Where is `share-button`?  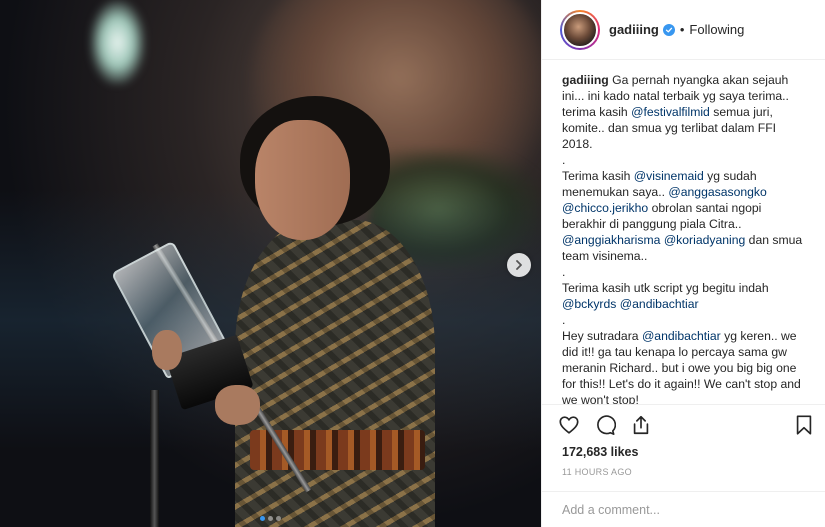 share-button is located at coordinates (648, 425).